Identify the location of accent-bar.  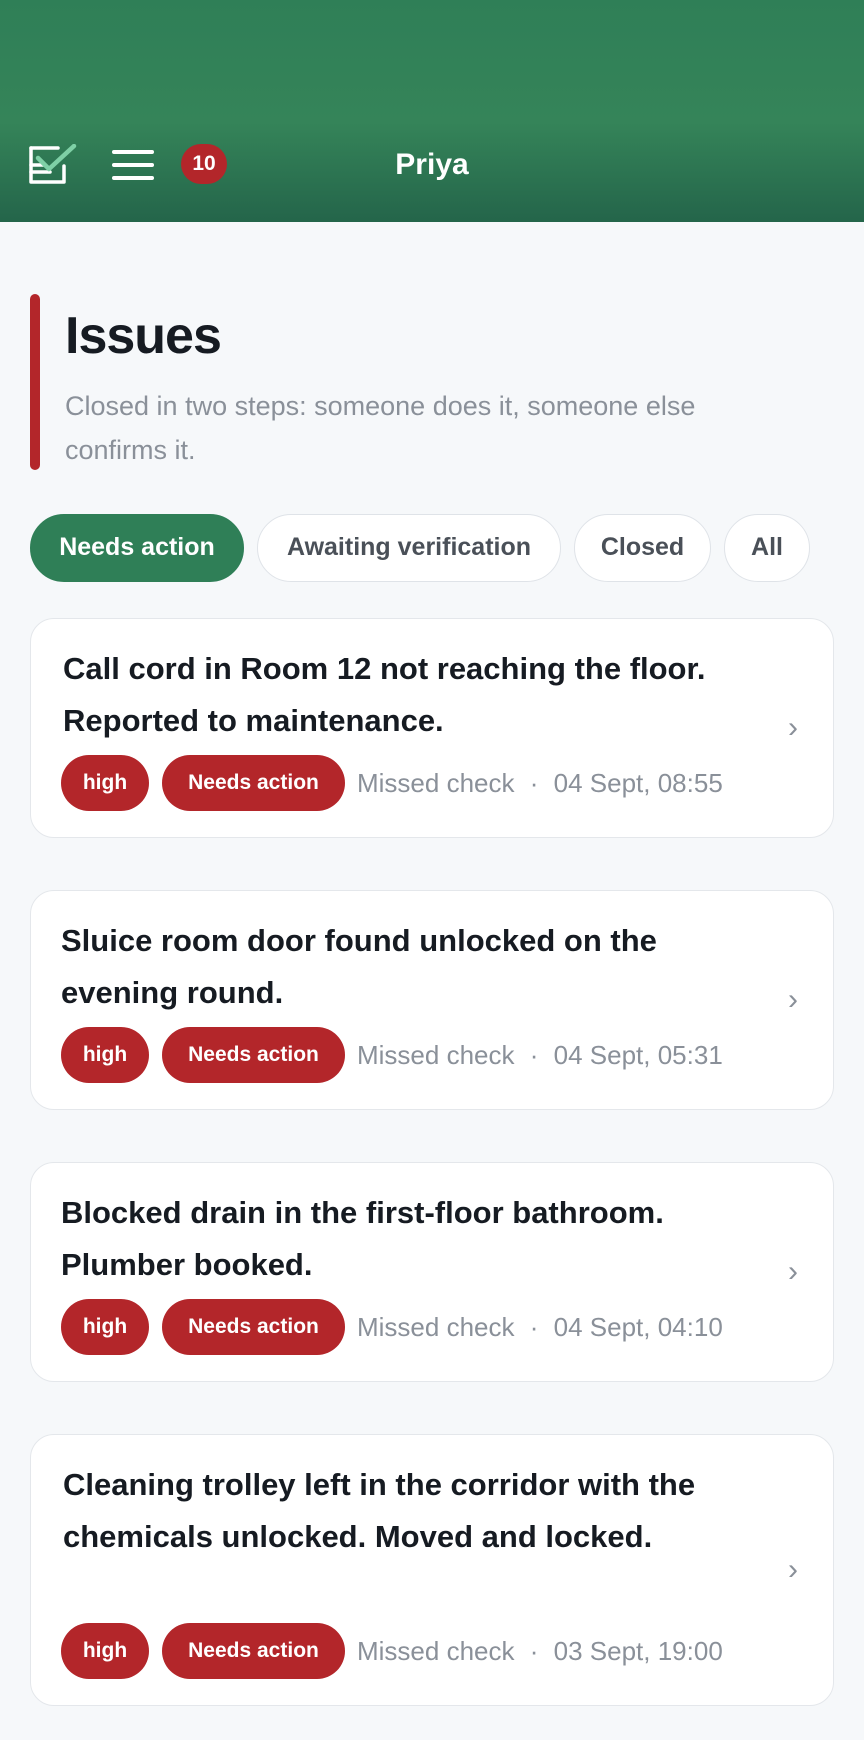
(35, 382).